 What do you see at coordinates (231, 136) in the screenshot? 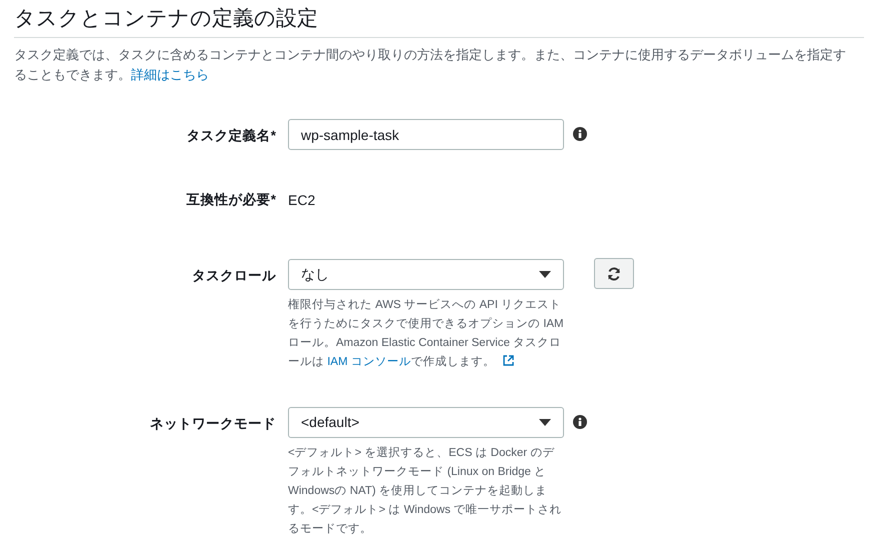
I see `field-label: タスク定義名*` at bounding box center [231, 136].